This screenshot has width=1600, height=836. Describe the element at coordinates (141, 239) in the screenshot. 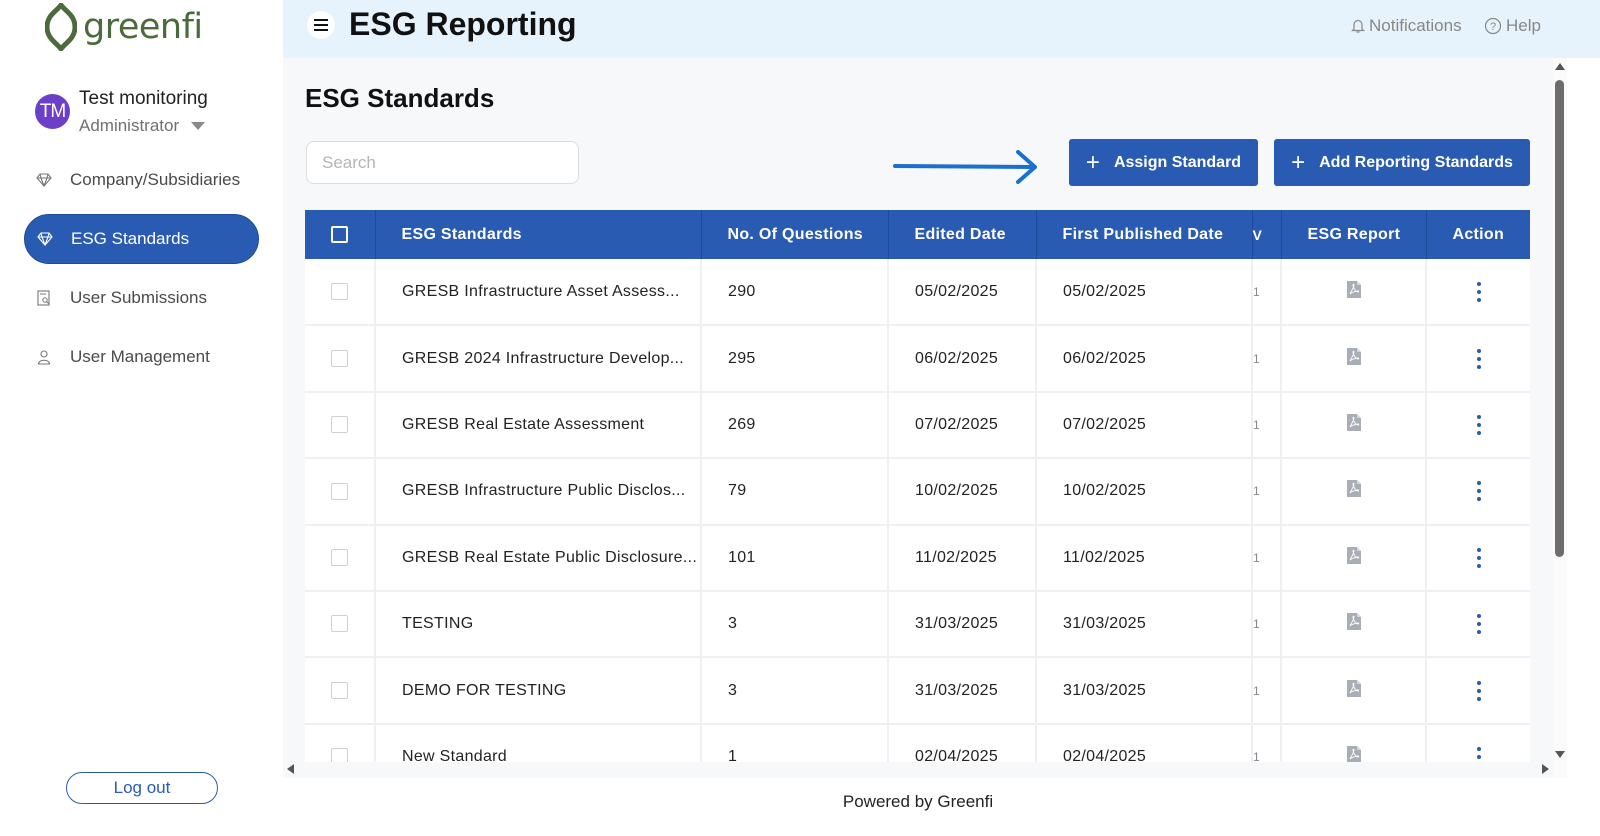

I see `sidebar-item-esg-standards: ESG Standards` at that location.